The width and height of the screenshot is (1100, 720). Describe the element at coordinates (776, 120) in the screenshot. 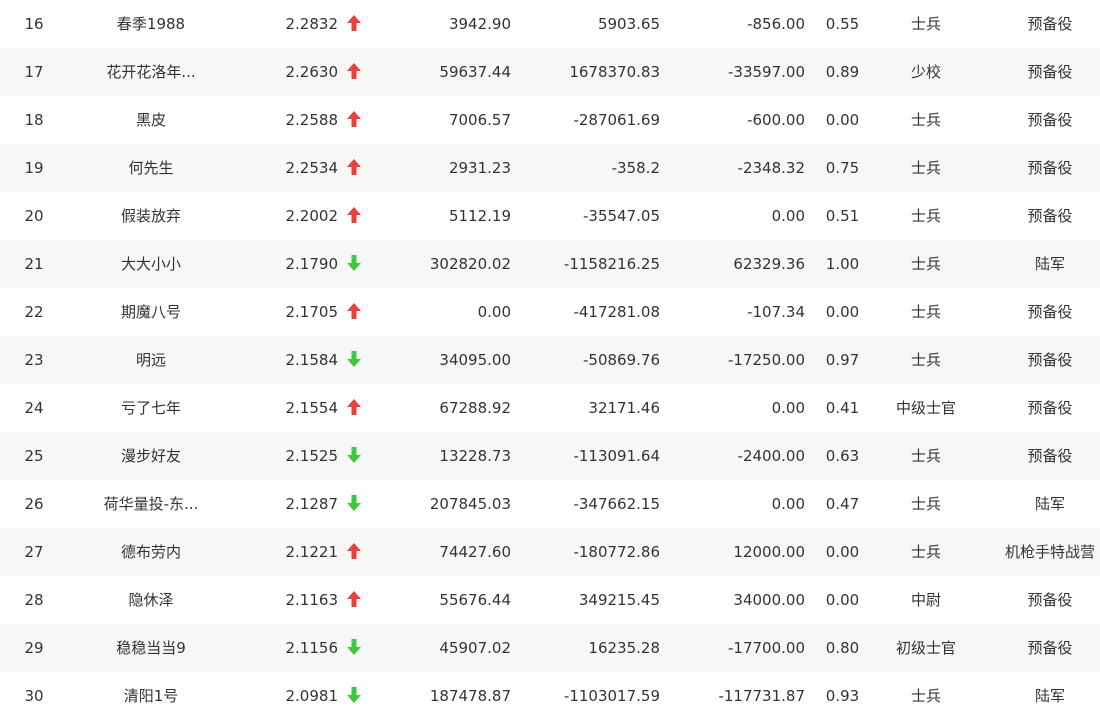

I see `value3-cell: -600.00` at that location.